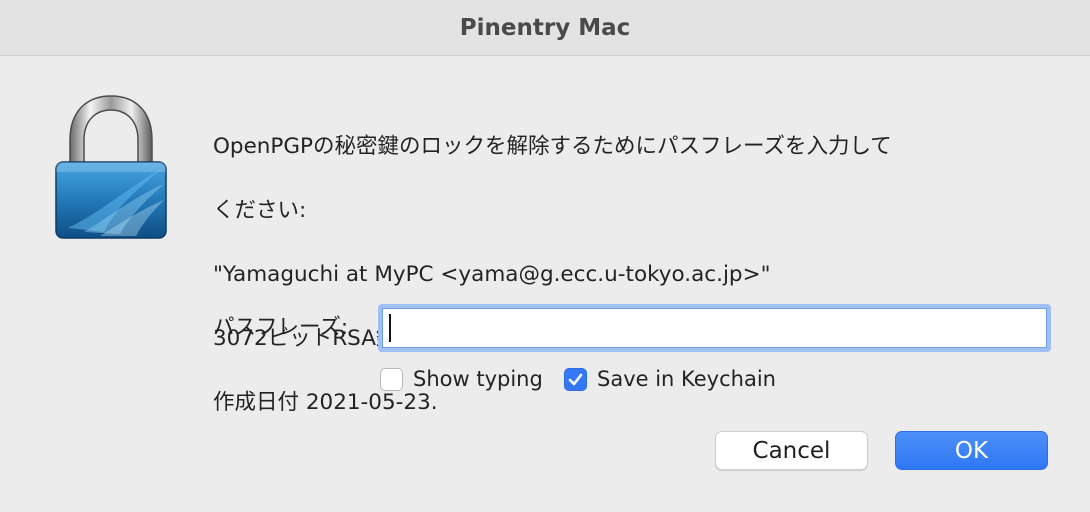 The image size is (1090, 512). Describe the element at coordinates (686, 379) in the screenshot. I see `save-in-keychain-label: Save in Keychain` at that location.